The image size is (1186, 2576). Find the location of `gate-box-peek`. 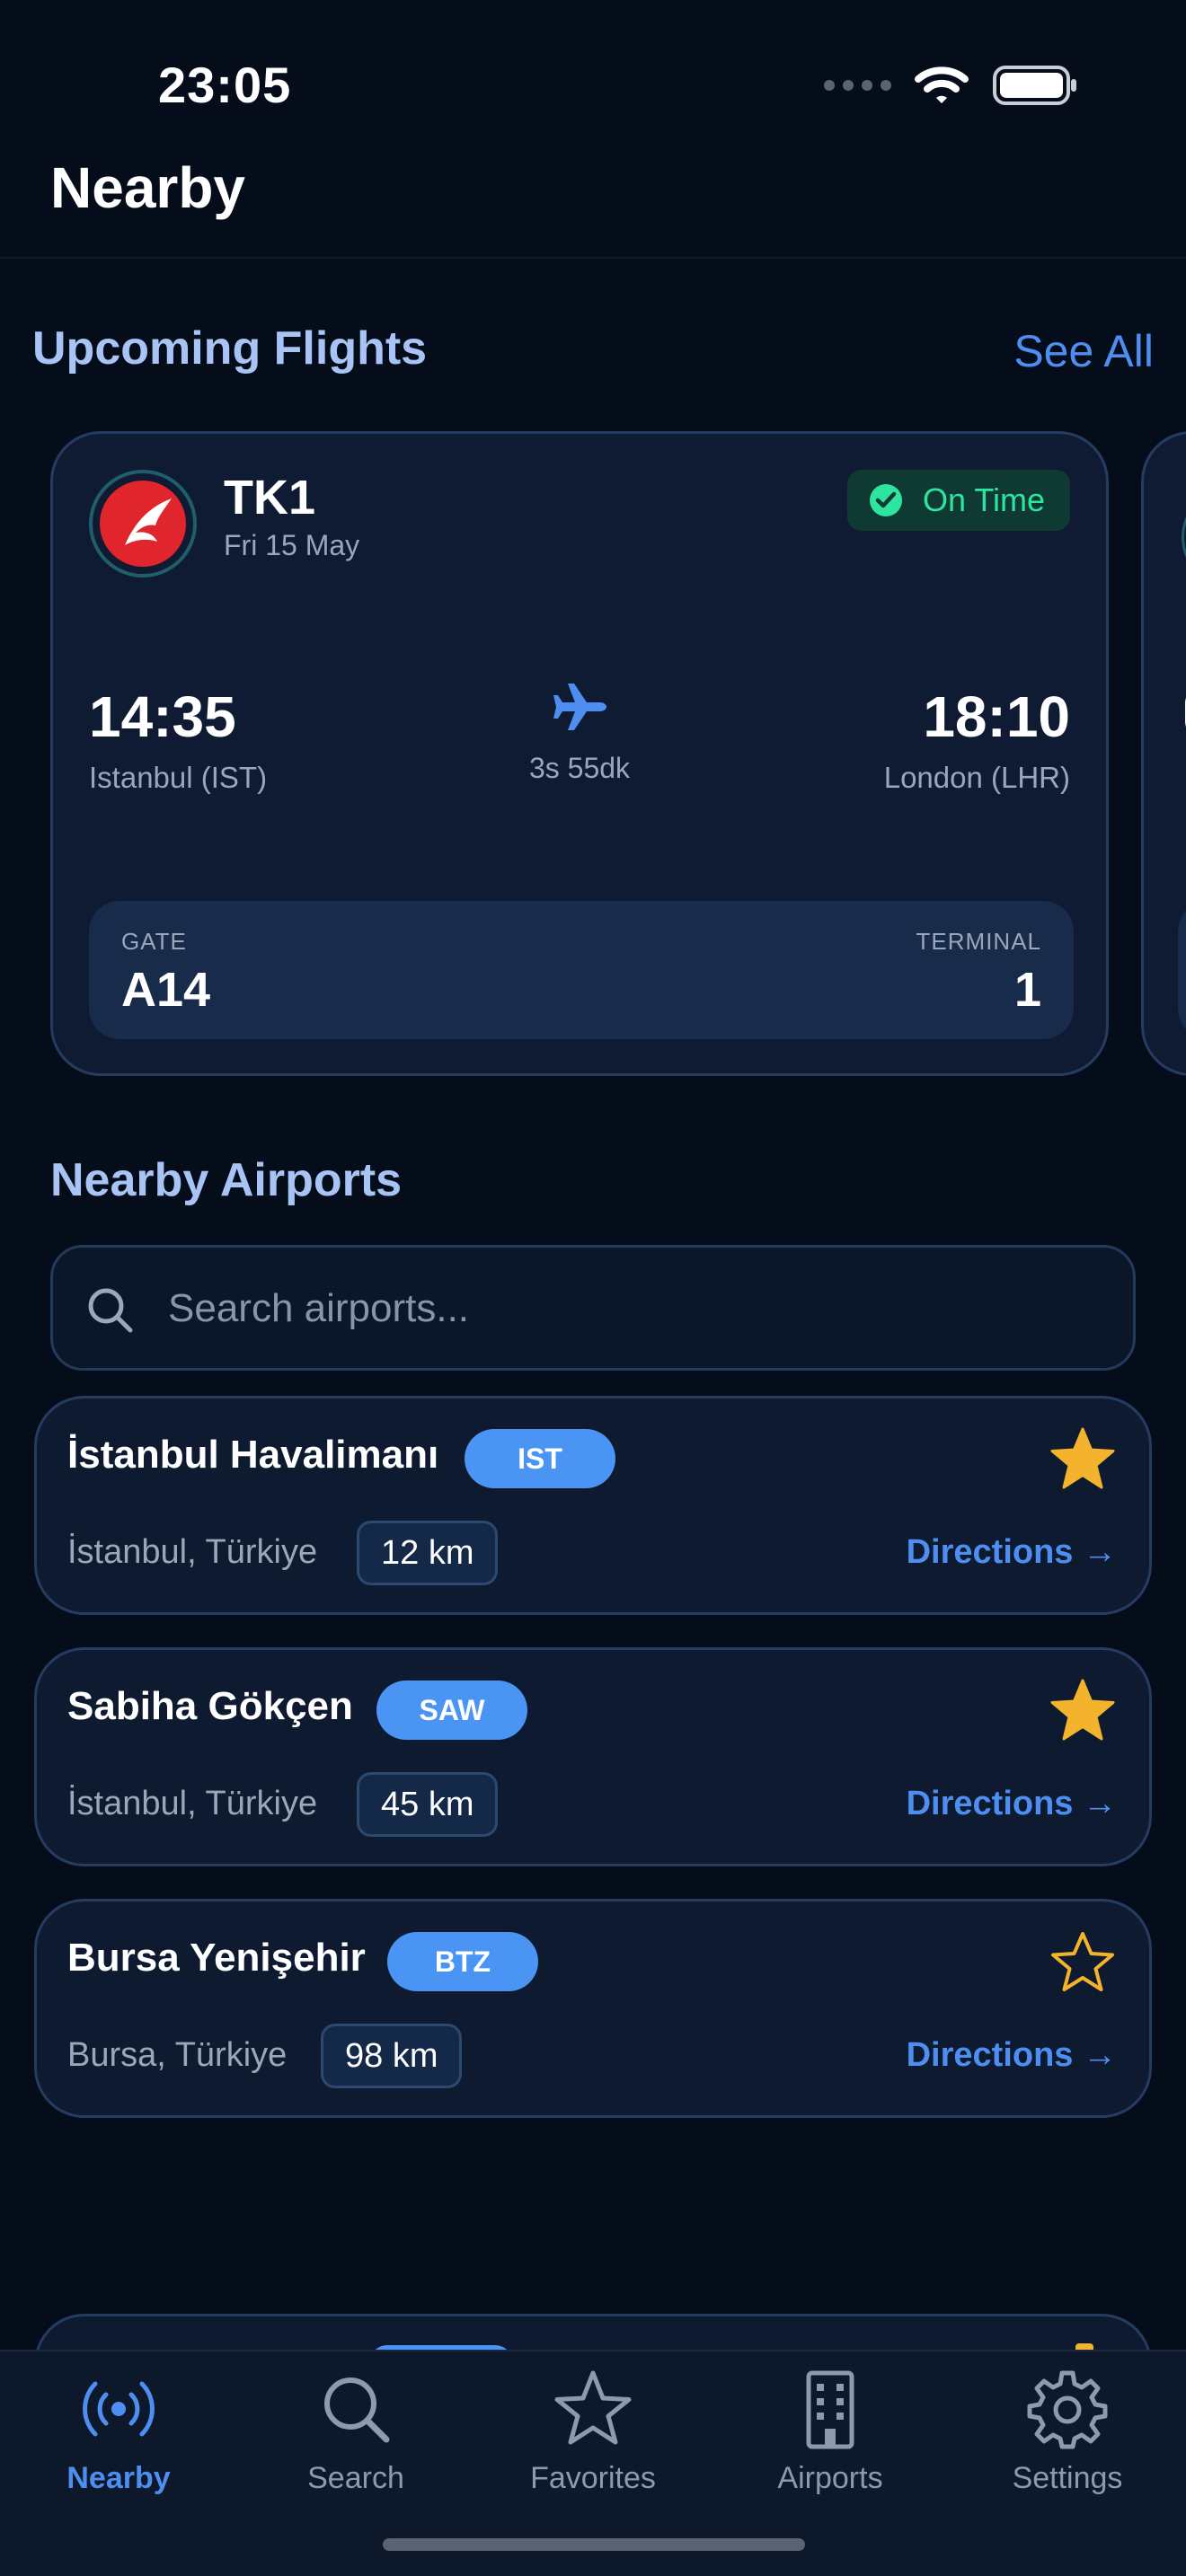

gate-box-peek is located at coordinates (1182, 970).